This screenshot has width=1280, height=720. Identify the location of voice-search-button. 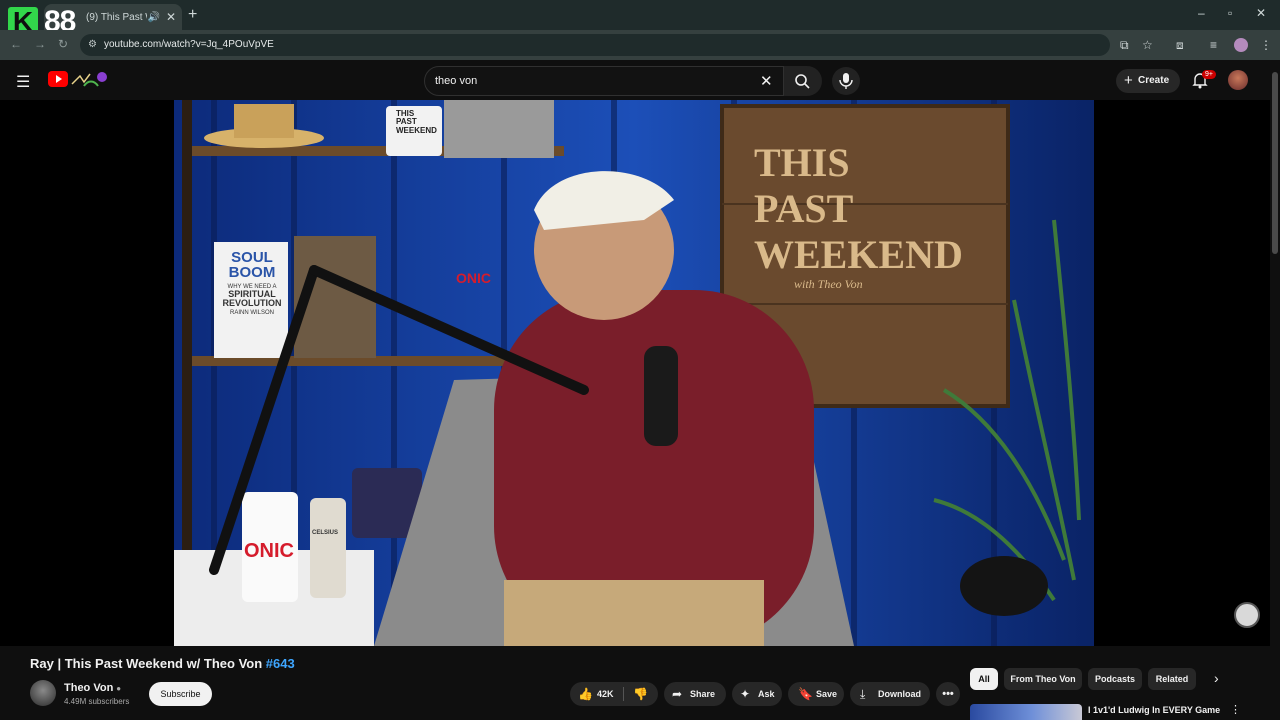
(846, 81).